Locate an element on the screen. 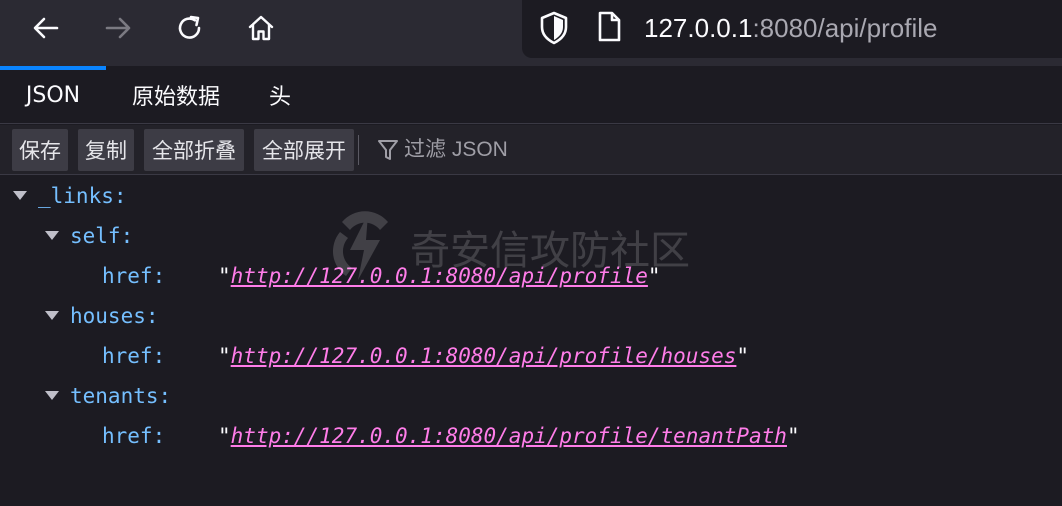 This screenshot has width=1062, height=506. forward-arrow-icon is located at coordinates (118, 28).